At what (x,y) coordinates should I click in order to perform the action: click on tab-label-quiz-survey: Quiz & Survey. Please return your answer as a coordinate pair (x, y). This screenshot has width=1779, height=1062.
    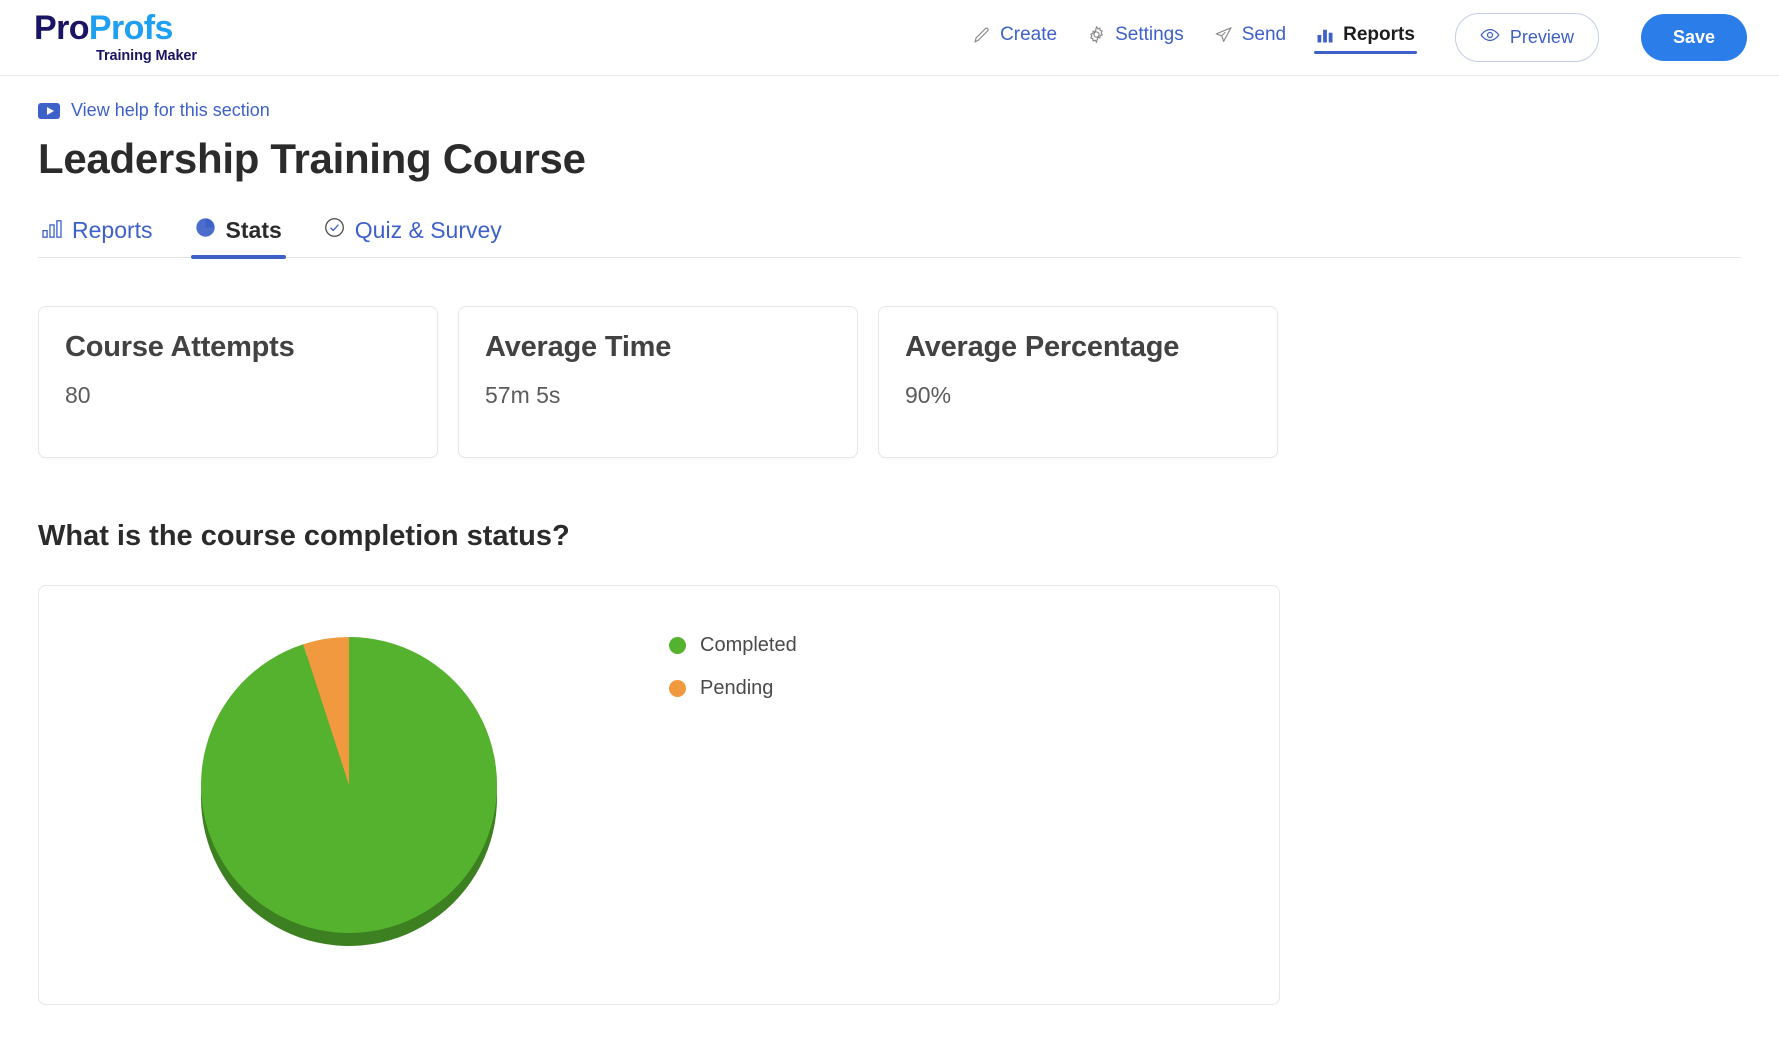
    Looking at the image, I should click on (428, 230).